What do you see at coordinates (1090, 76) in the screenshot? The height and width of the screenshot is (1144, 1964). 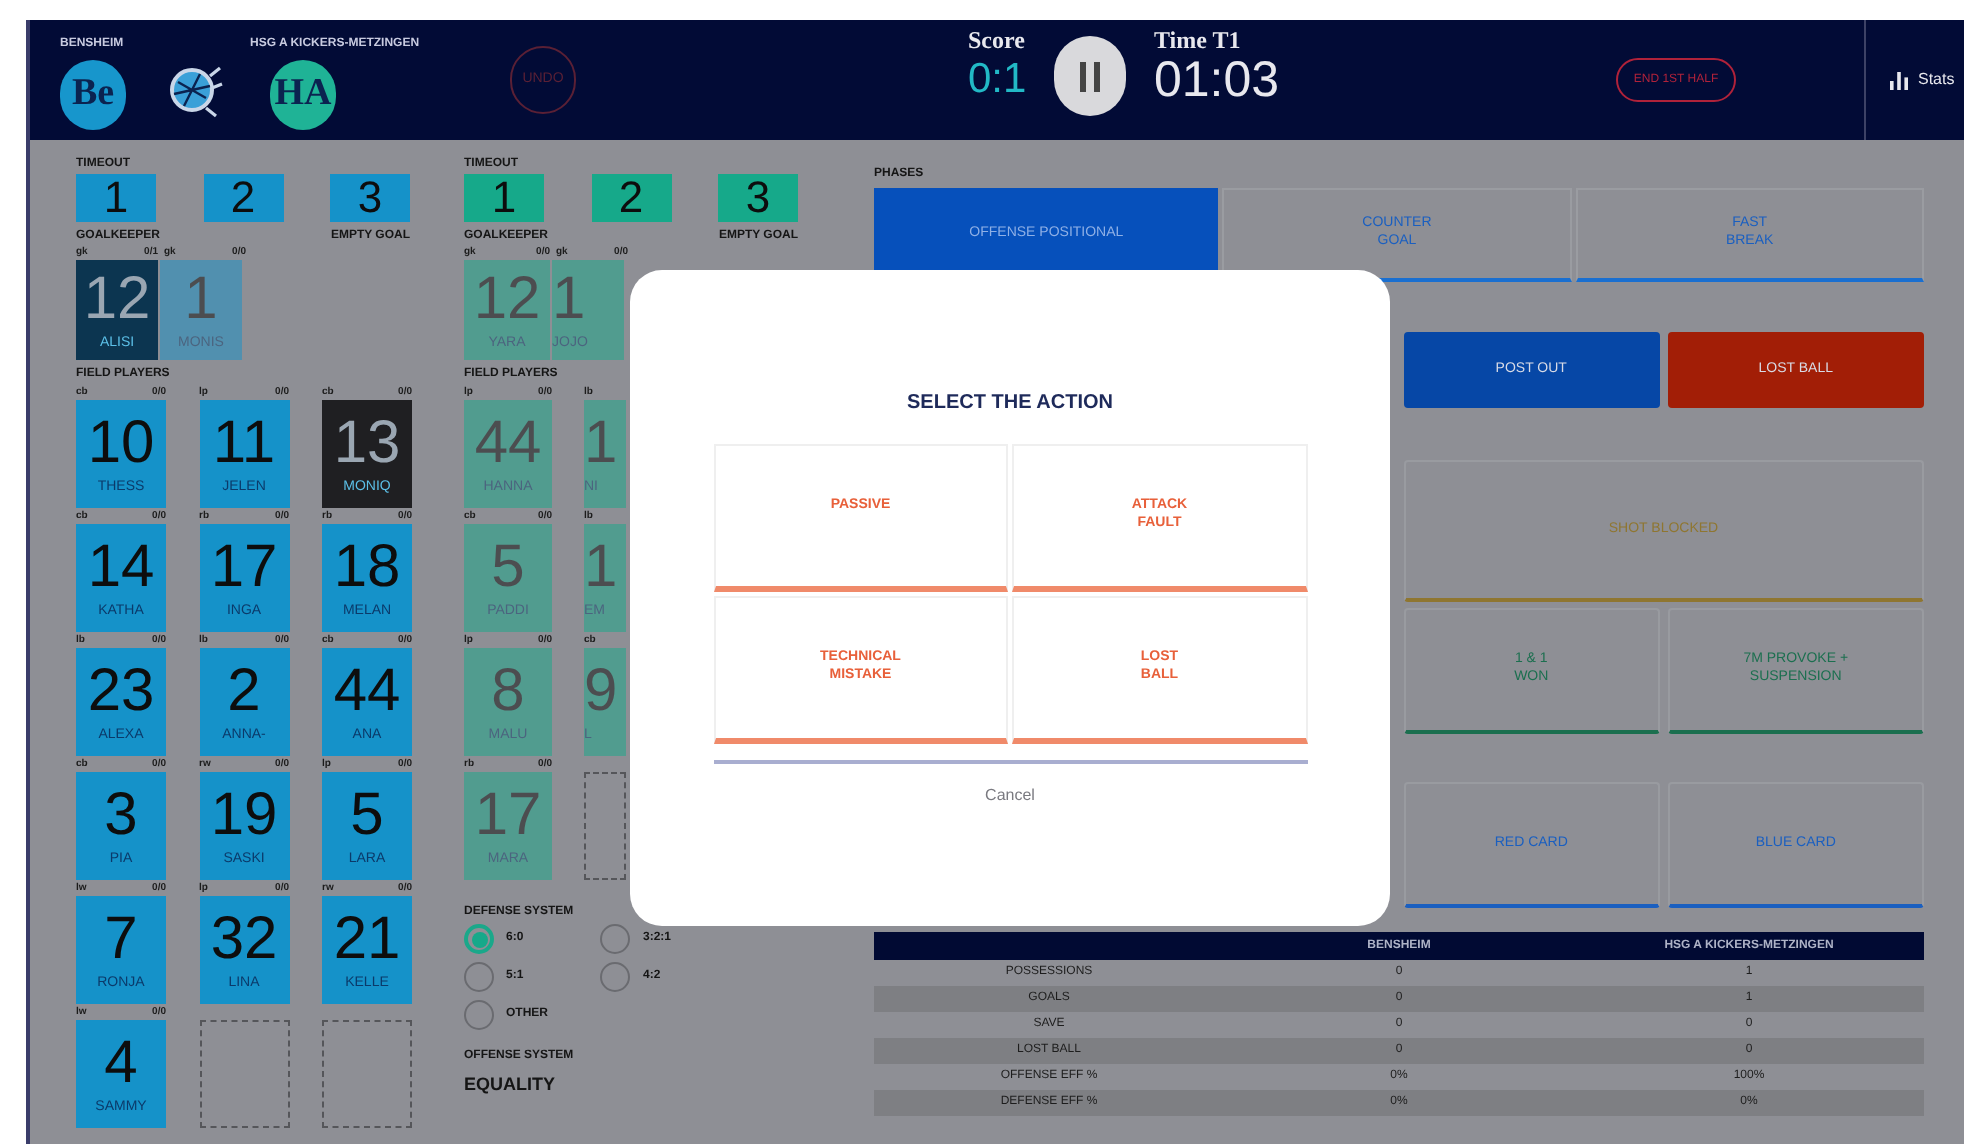 I see `pause-button` at bounding box center [1090, 76].